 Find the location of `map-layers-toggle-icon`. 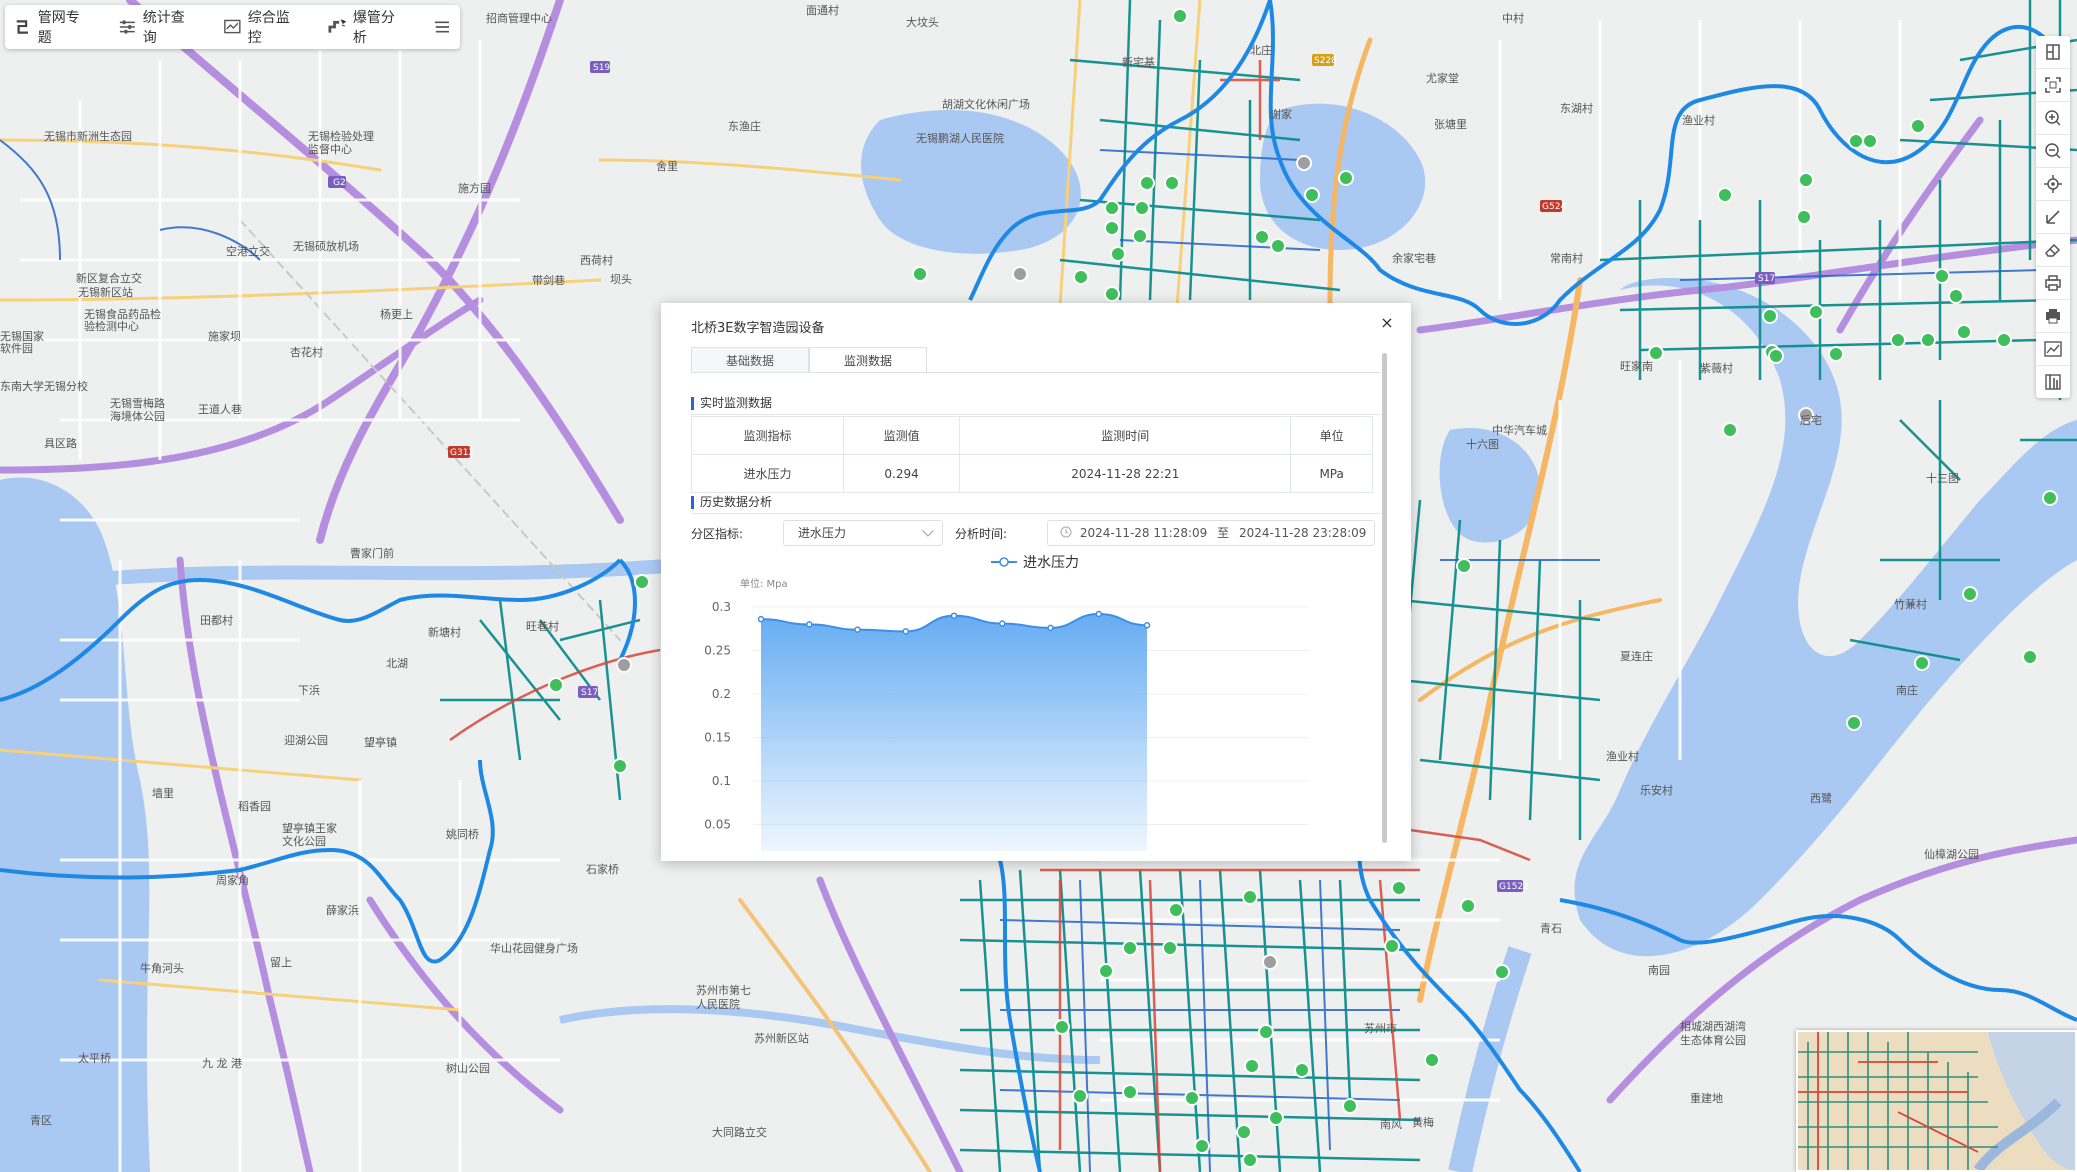

map-layers-toggle-icon is located at coordinates (2053, 52).